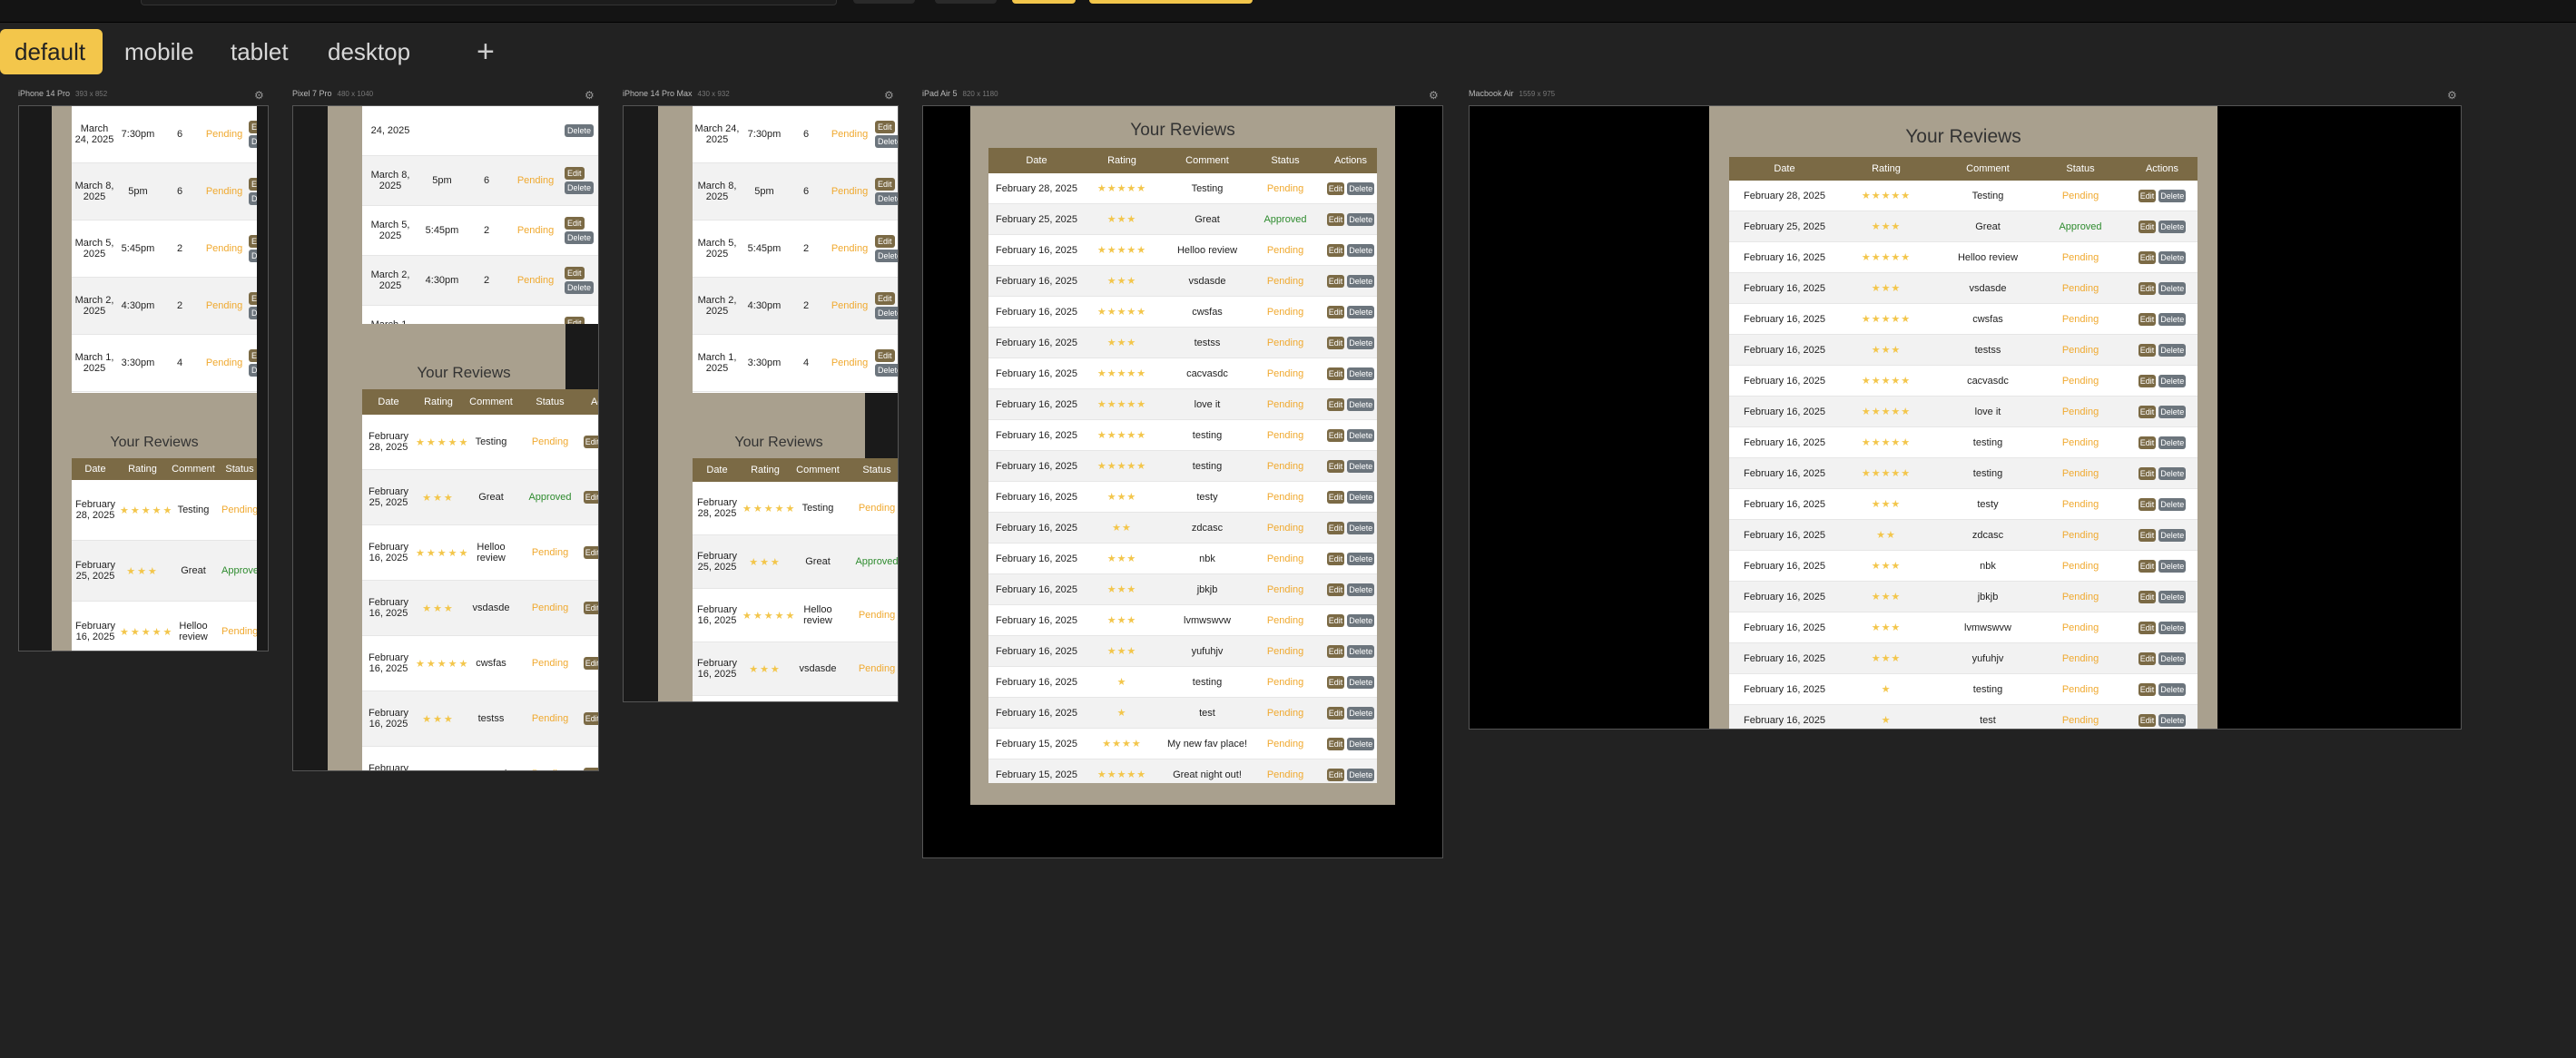 The image size is (2576, 1058). Describe the element at coordinates (484, 52) in the screenshot. I see `add-tab-button: +` at that location.